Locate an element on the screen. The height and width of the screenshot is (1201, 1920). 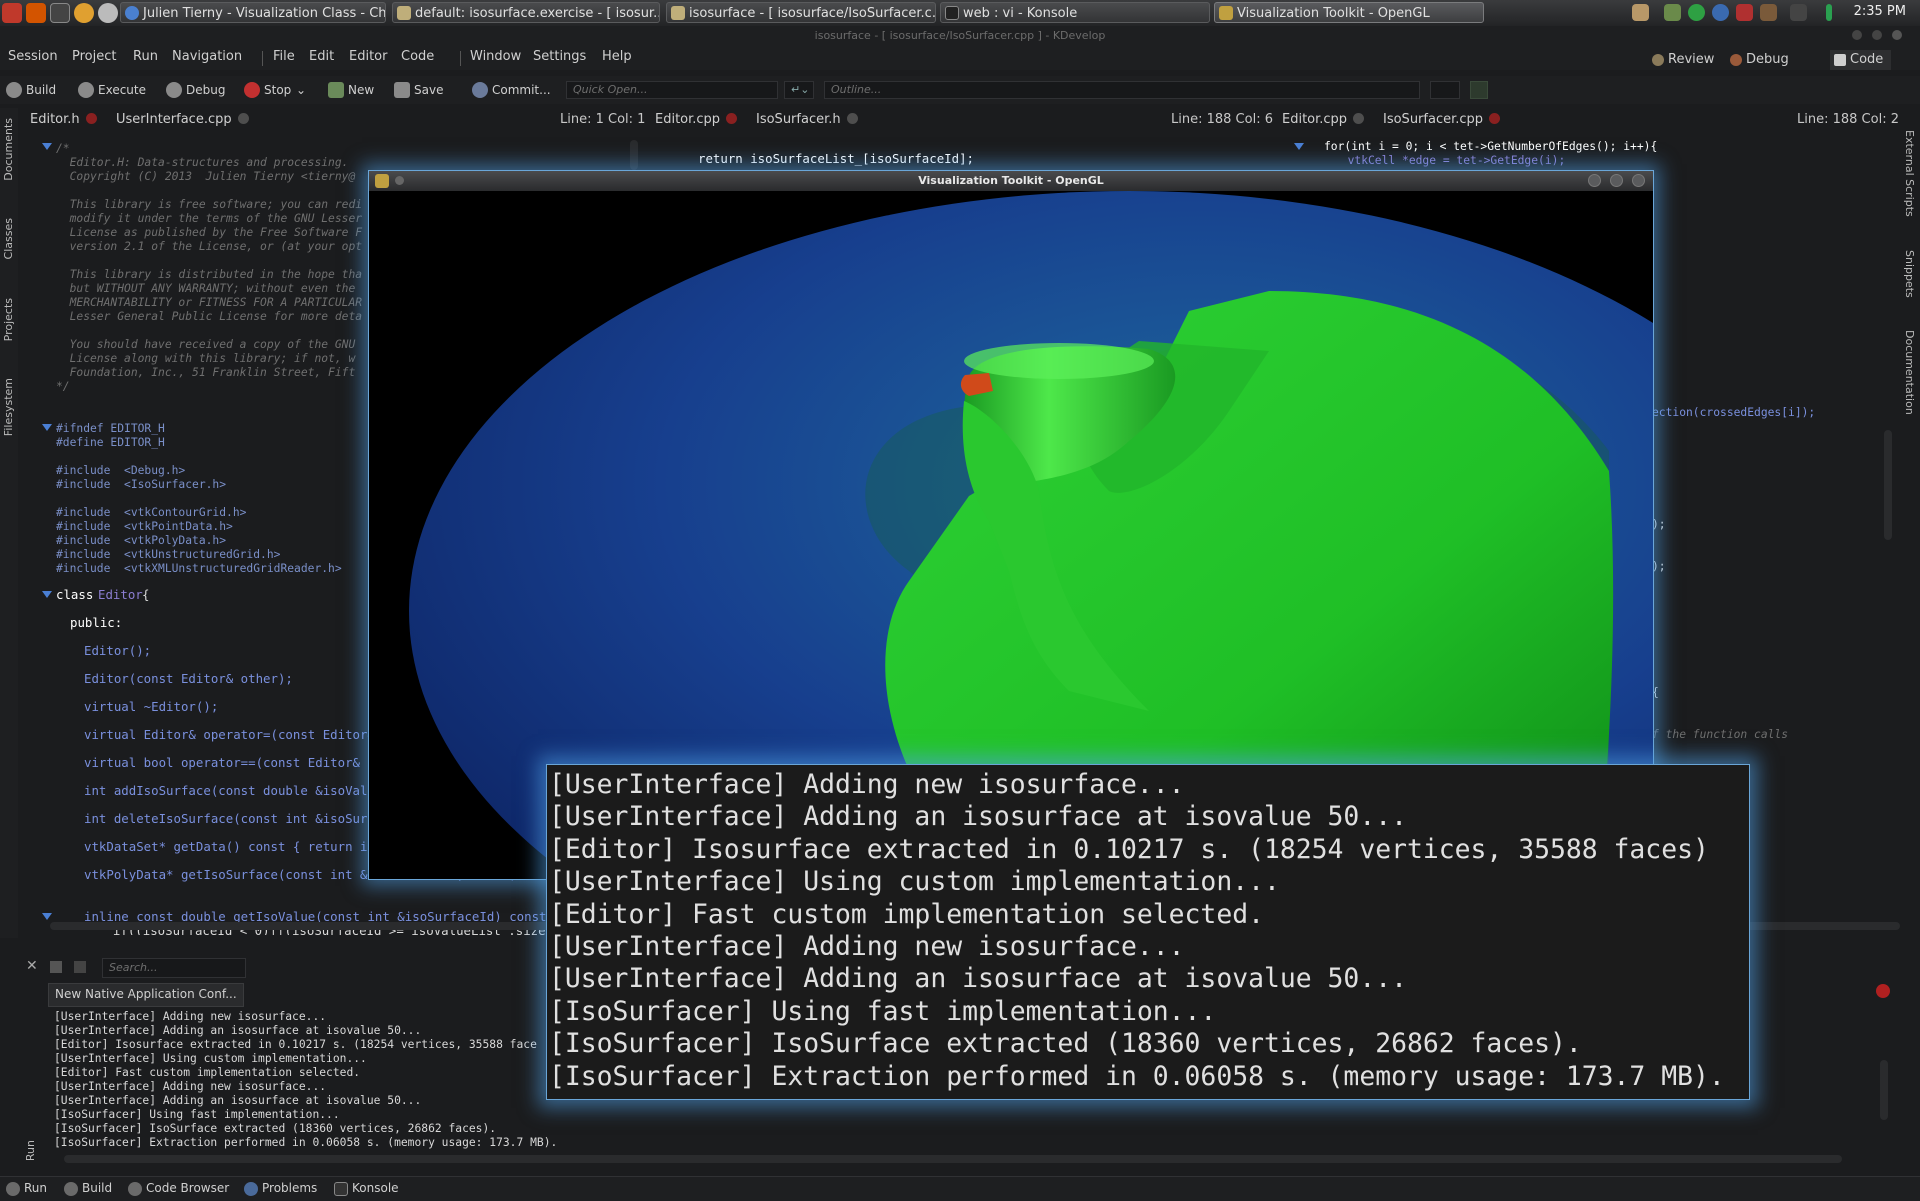
stop-button: Stop is located at coordinates (266, 90).